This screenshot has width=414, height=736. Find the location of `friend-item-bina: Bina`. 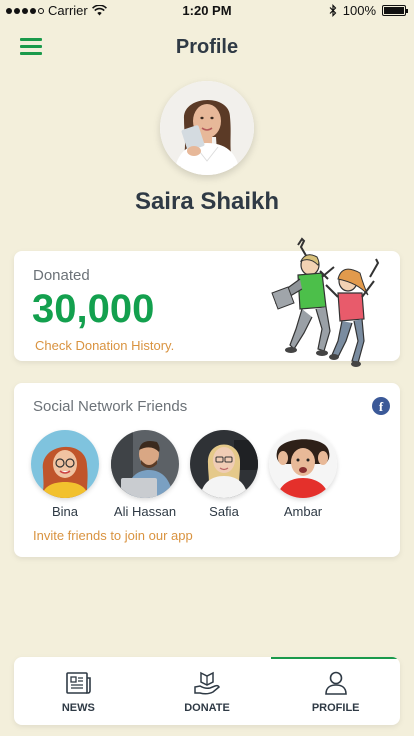

friend-item-bina: Bina is located at coordinates (65, 474).